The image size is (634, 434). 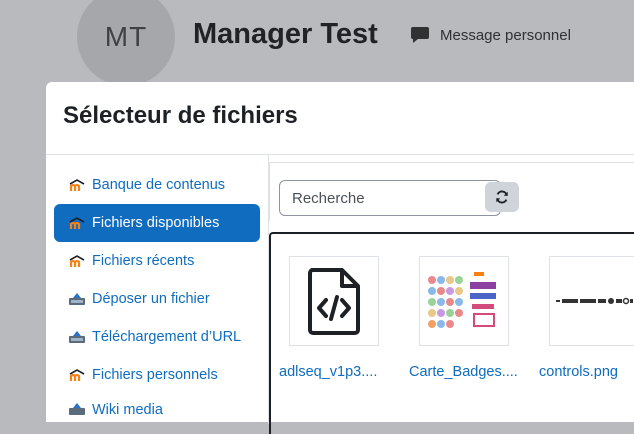 I want to click on sidebar-item-upload-file: Déposer un fichier, so click(x=157, y=299).